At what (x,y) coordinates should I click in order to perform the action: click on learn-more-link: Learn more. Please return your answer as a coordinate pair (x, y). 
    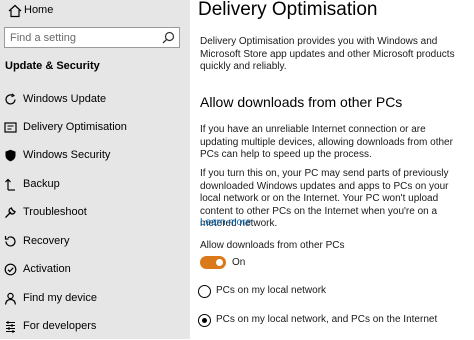
    Looking at the image, I should click on (225, 222).